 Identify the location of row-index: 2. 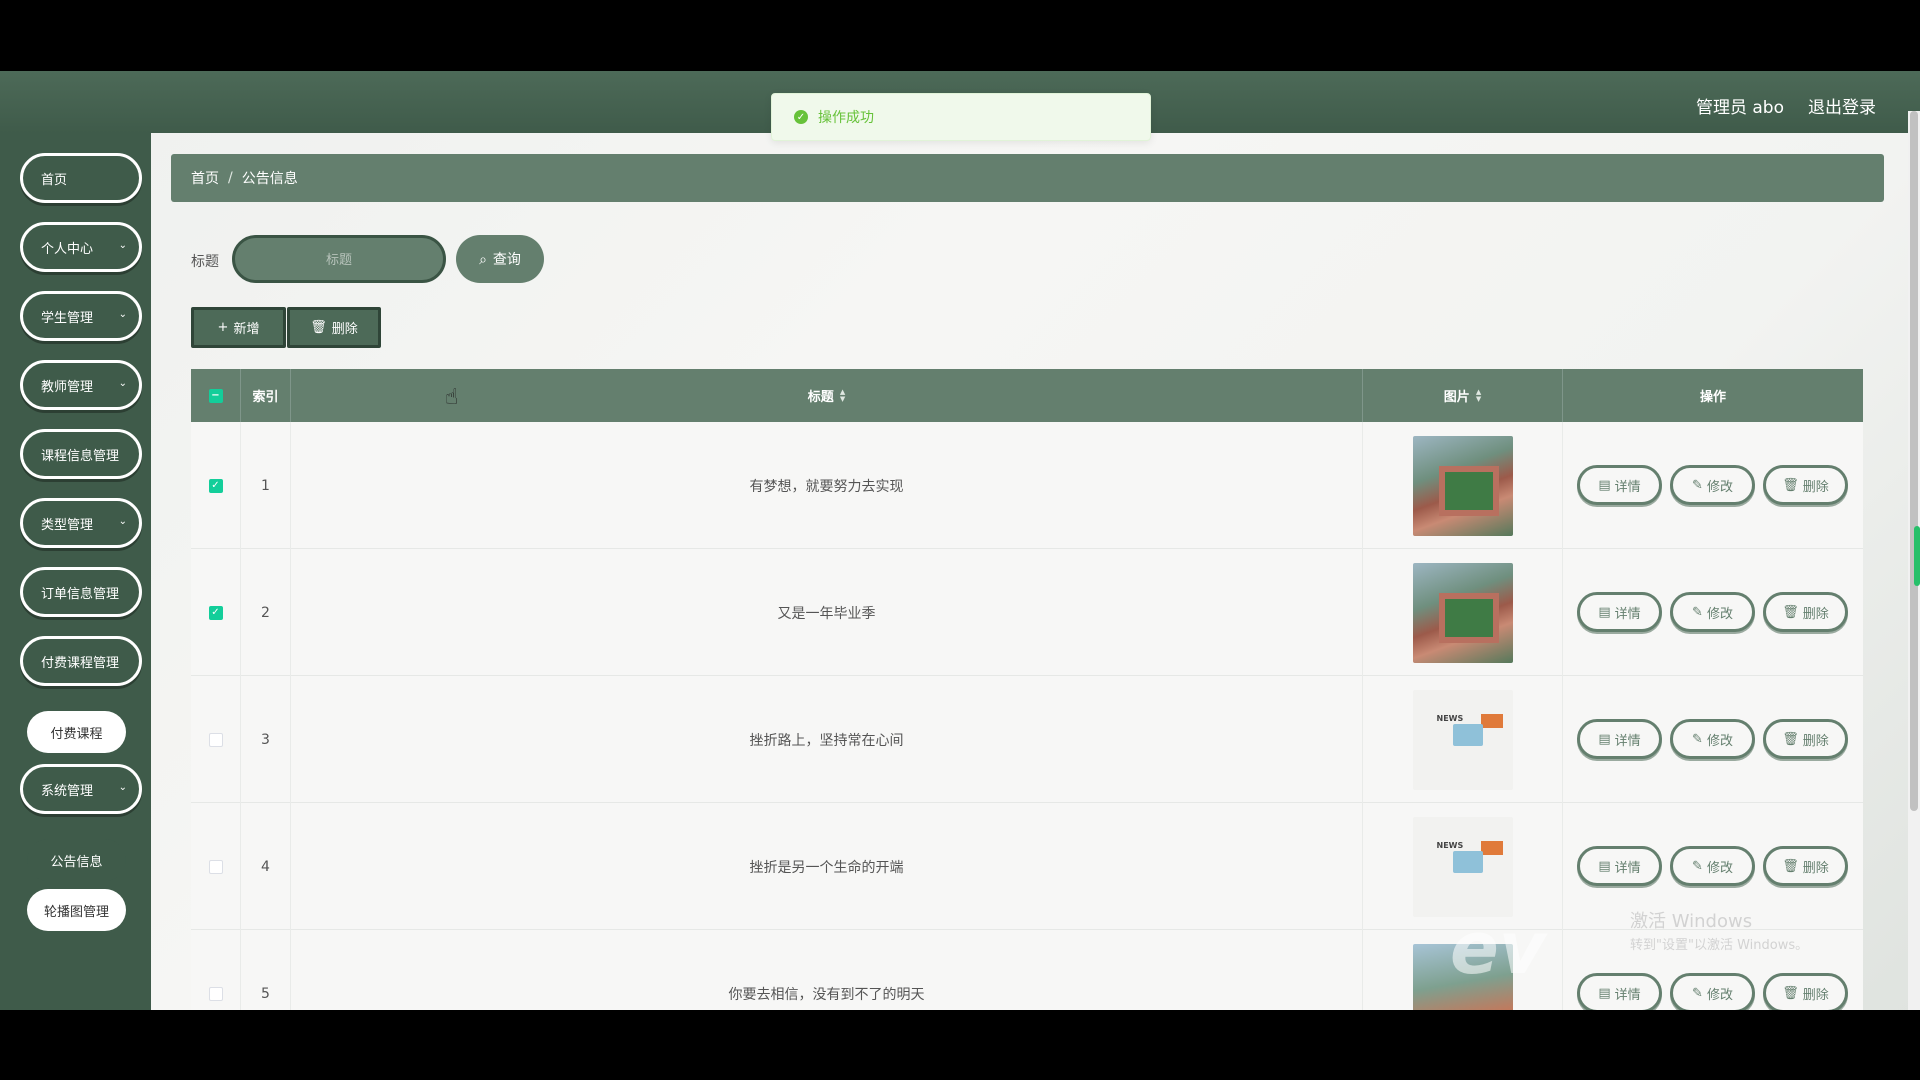
(266, 612).